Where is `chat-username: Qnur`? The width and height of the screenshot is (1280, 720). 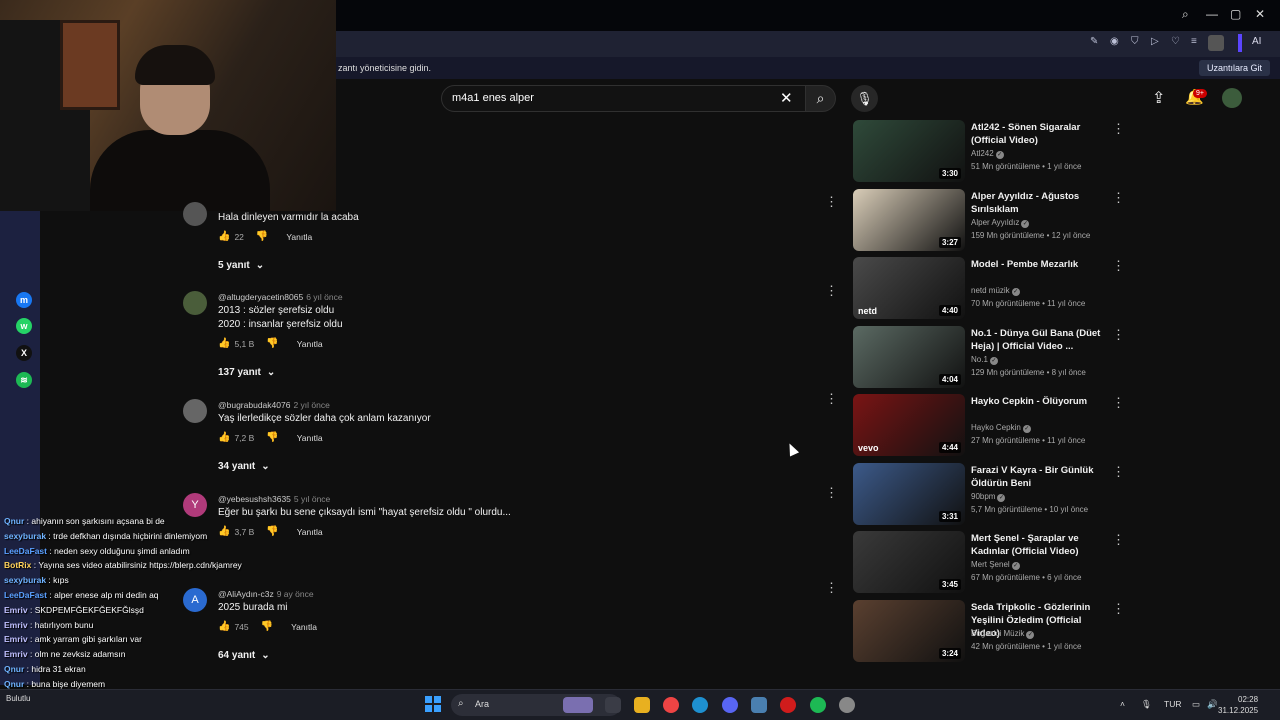 chat-username: Qnur is located at coordinates (14, 521).